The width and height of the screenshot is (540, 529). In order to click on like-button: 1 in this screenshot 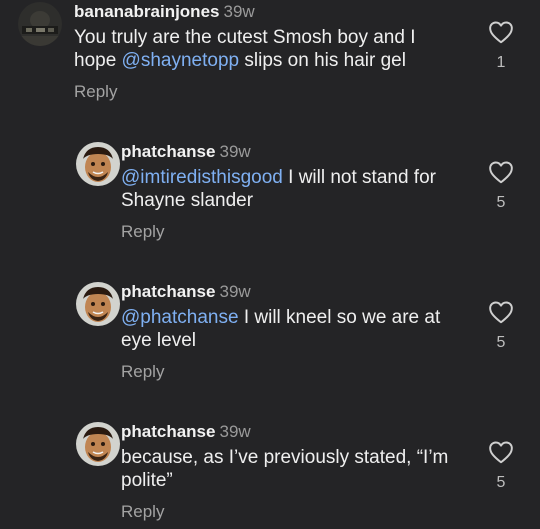, I will do `click(501, 46)`.